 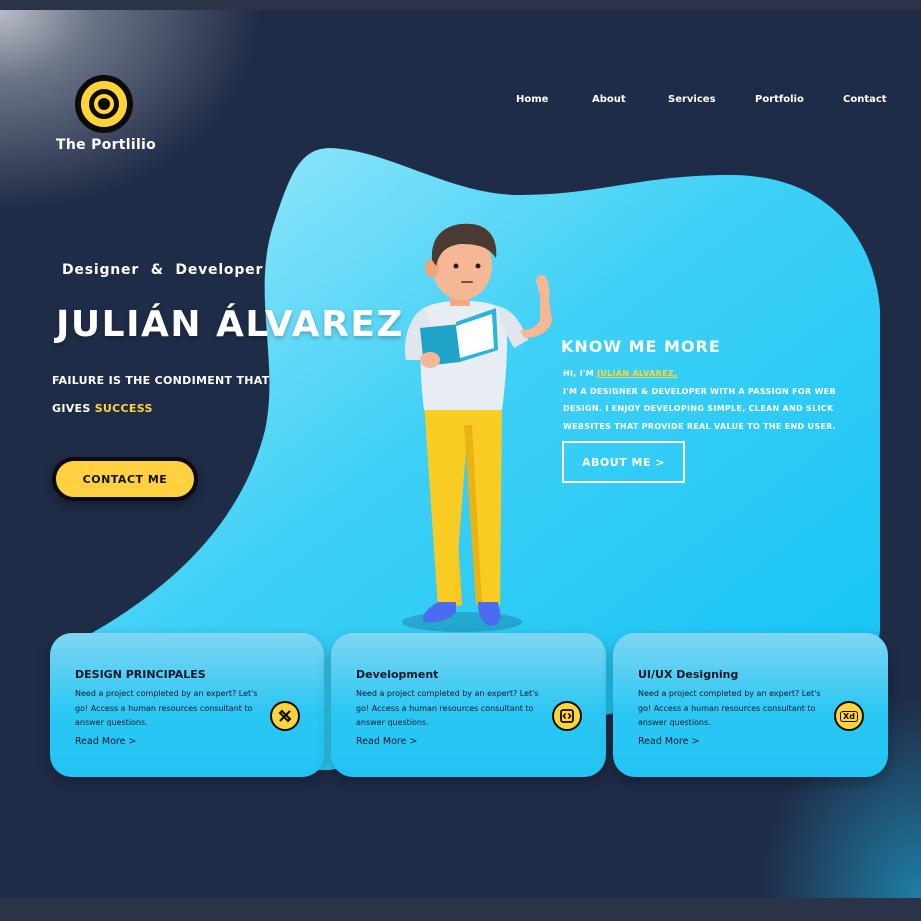 What do you see at coordinates (688, 674) in the screenshot?
I see `card-title: UI/UX Designing` at bounding box center [688, 674].